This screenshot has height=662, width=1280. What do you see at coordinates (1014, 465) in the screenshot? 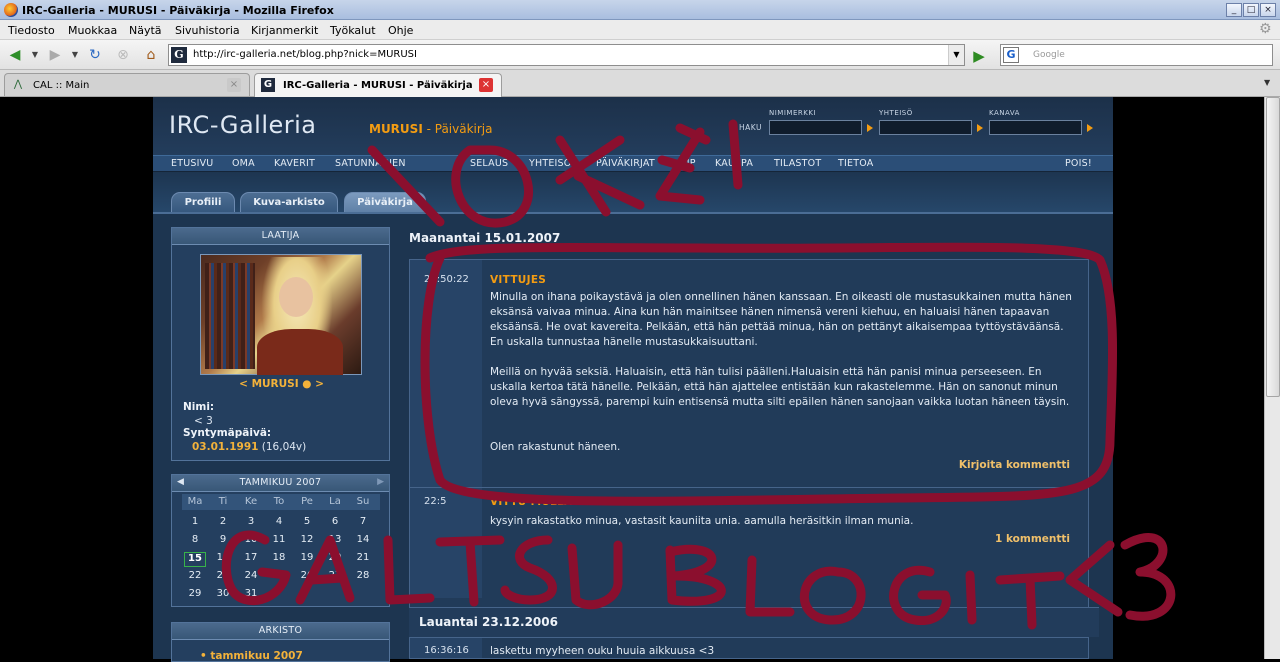
I see `post1-comment-link: Kirjoita kommentti` at bounding box center [1014, 465].